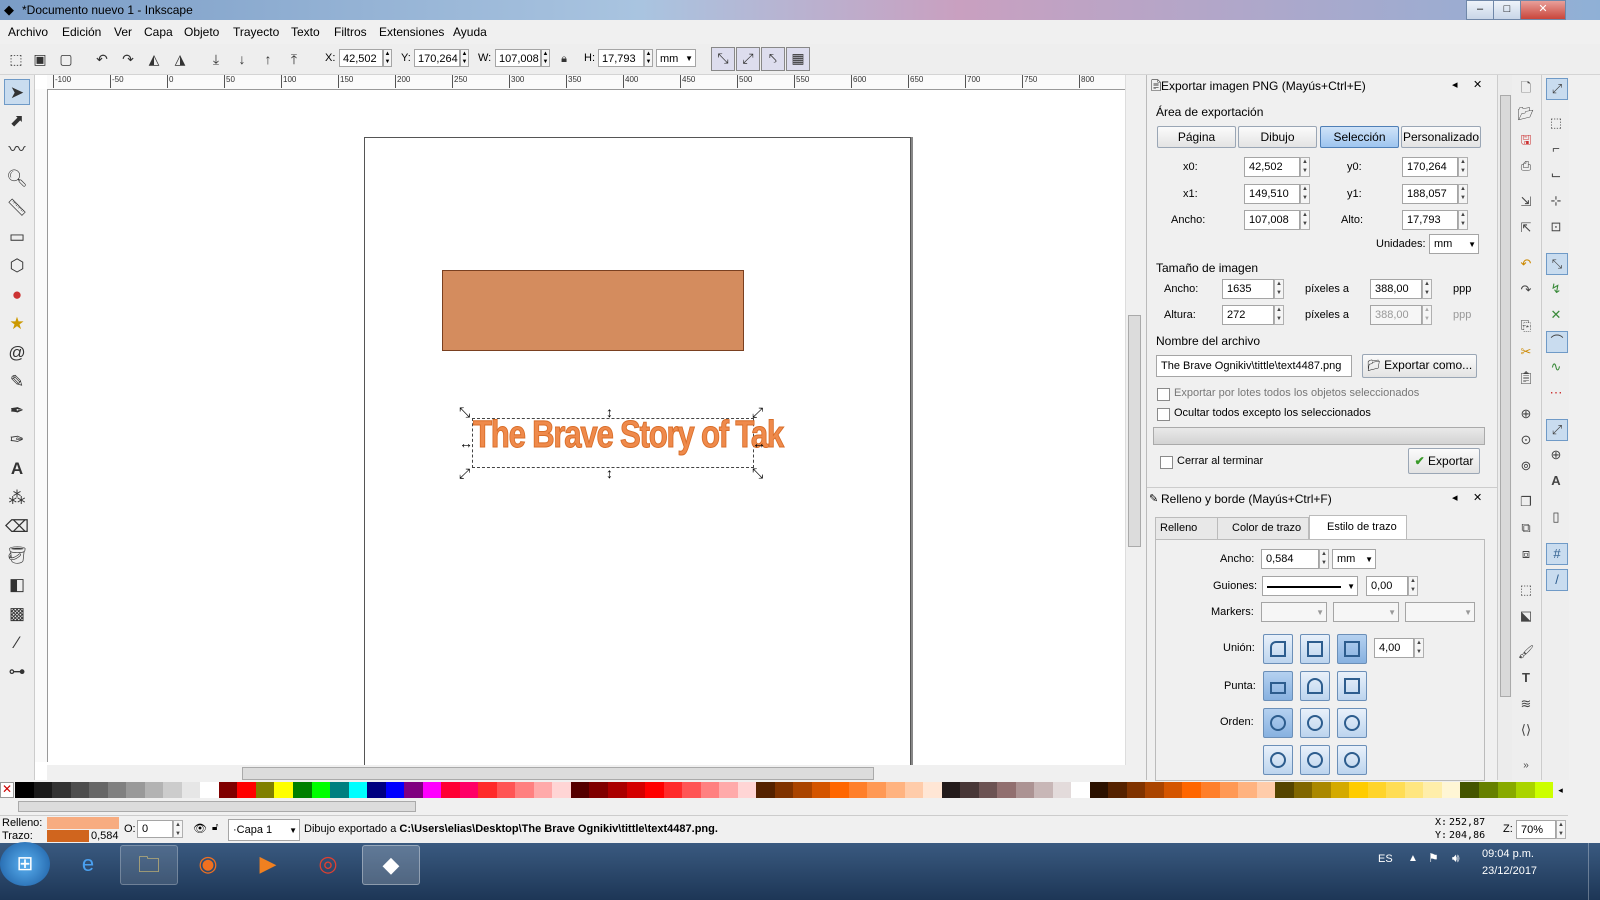 The width and height of the screenshot is (1600, 900). What do you see at coordinates (1526, 730) in the screenshot?
I see `xml-editor-icon: ⟨⟩` at bounding box center [1526, 730].